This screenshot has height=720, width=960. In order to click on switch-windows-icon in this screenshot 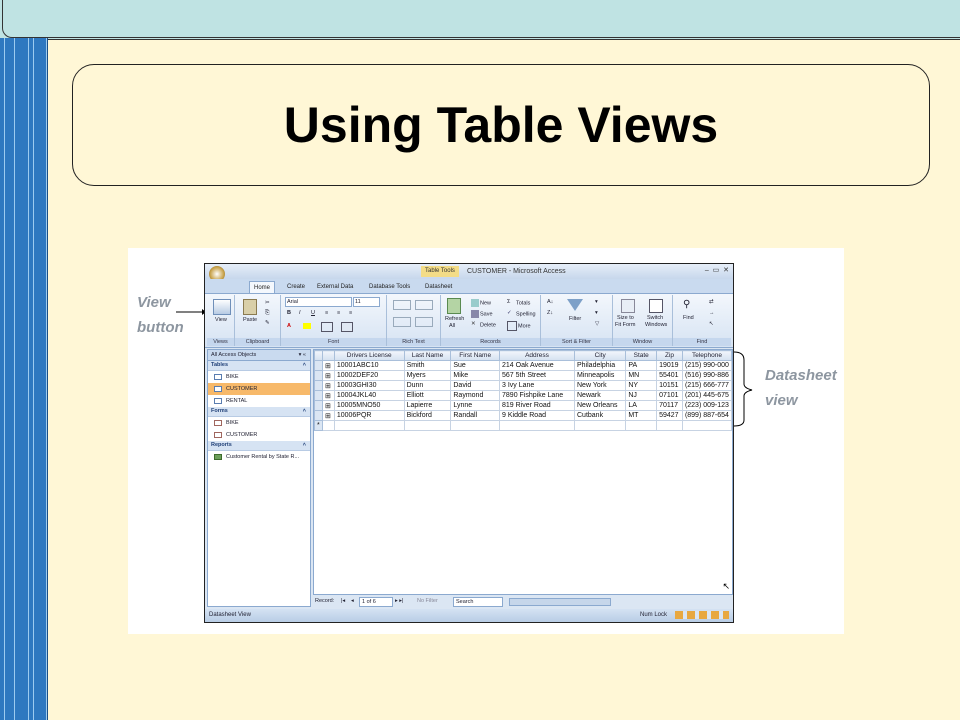, I will do `click(656, 306)`.